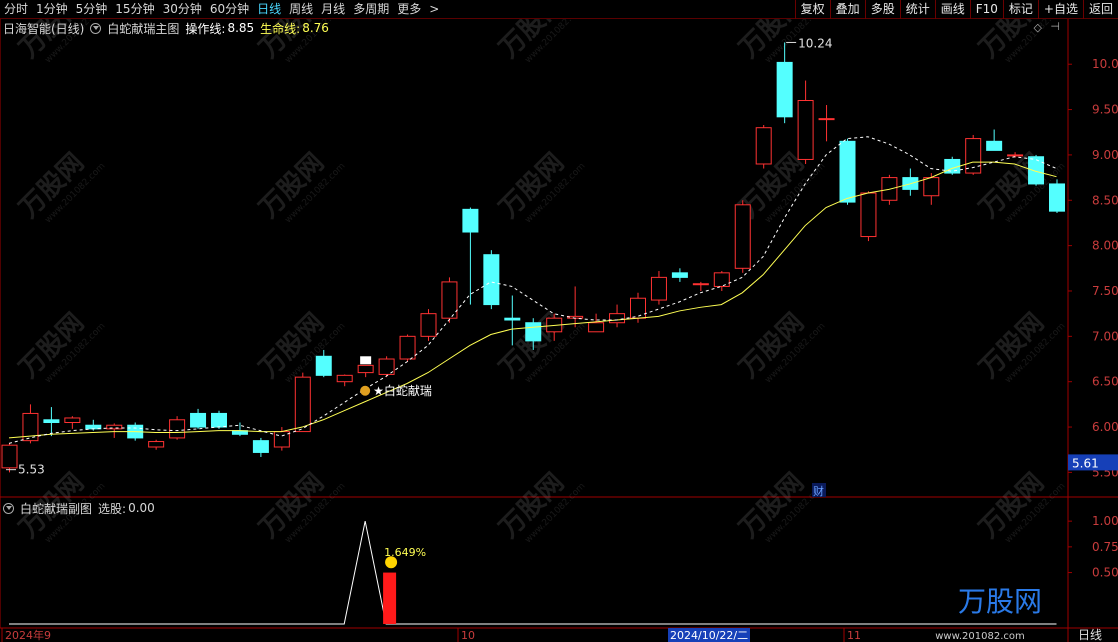 The height and width of the screenshot is (642, 1118). I want to click on more-chevron-icon: >, so click(434, 9).